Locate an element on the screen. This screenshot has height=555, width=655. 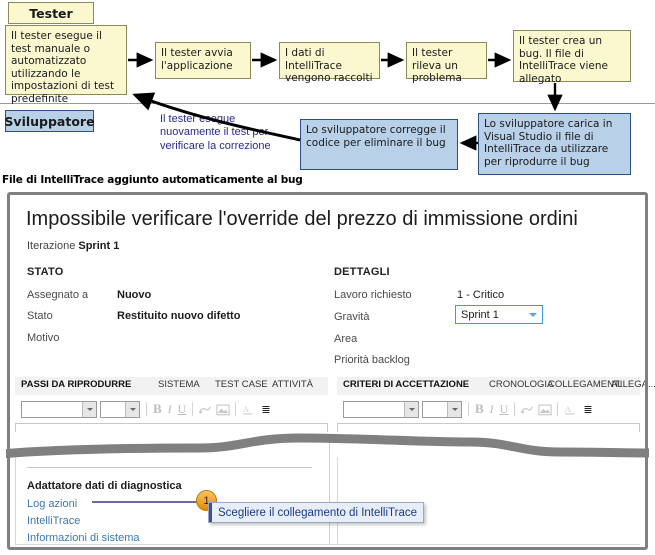
tab-test-case: TEST CASE is located at coordinates (241, 384).